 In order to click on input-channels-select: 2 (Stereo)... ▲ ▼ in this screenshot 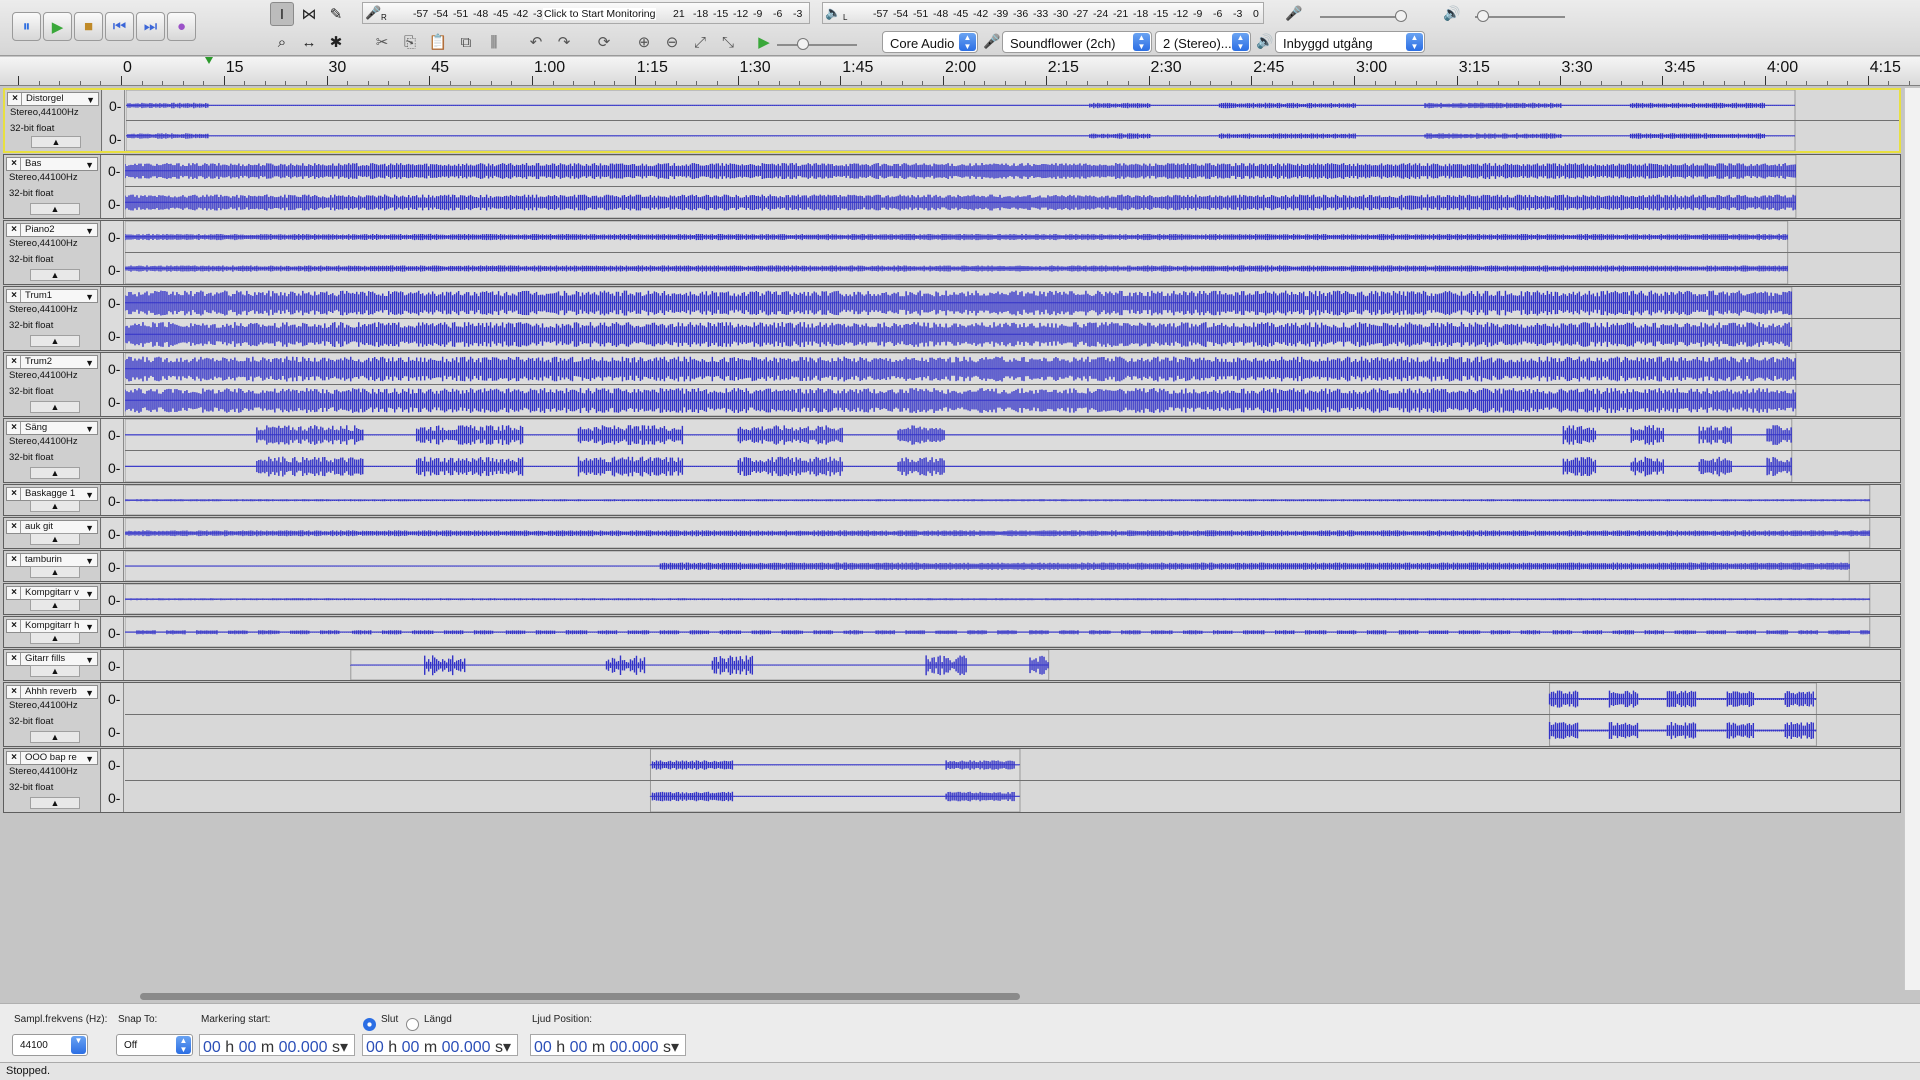, I will do `click(1203, 42)`.